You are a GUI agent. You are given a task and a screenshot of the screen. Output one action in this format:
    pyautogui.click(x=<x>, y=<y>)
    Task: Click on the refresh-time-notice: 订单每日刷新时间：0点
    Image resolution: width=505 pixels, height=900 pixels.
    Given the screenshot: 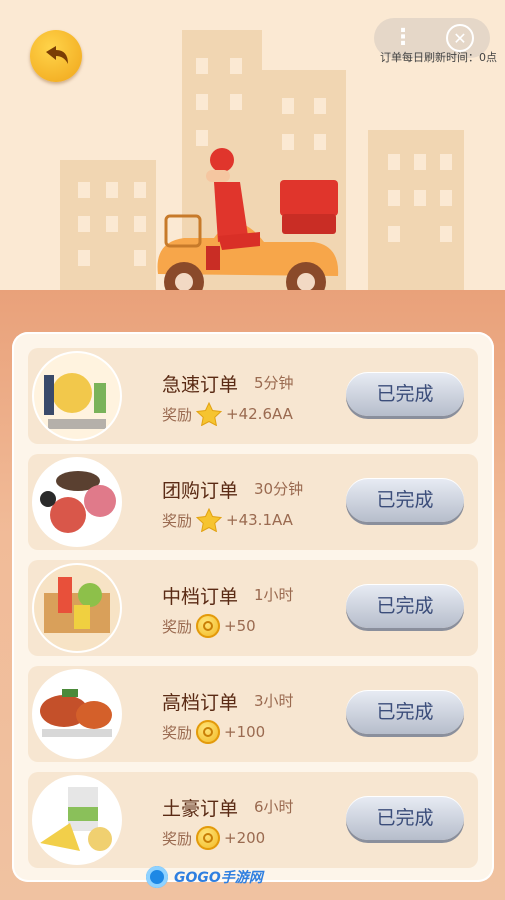 What is the action you would take?
    pyautogui.click(x=438, y=57)
    